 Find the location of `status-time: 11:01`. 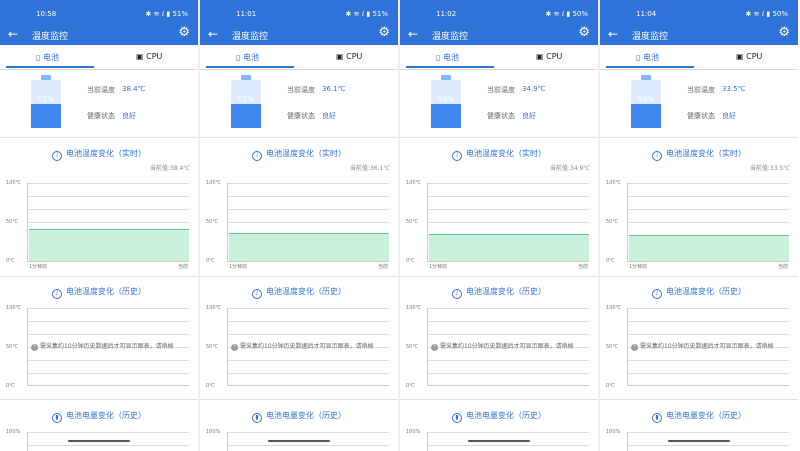

status-time: 11:01 is located at coordinates (246, 14).